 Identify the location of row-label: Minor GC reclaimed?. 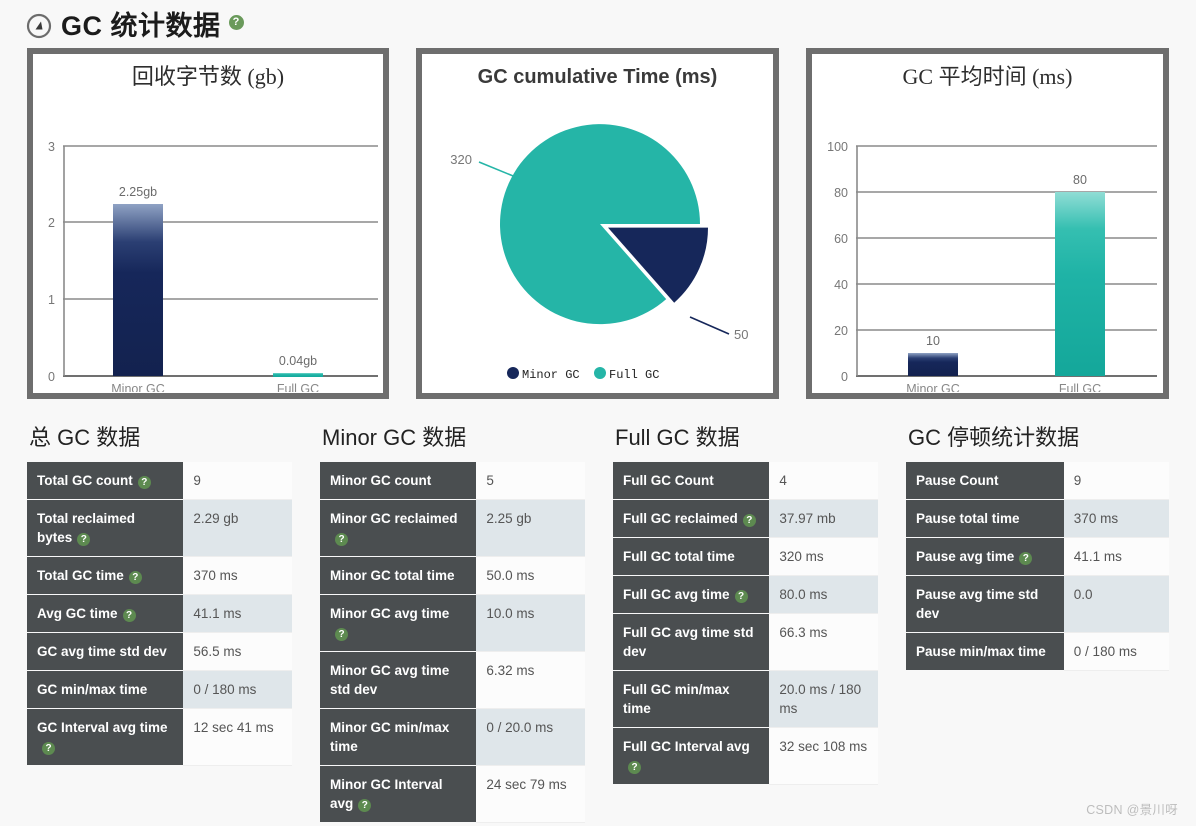
(398, 528).